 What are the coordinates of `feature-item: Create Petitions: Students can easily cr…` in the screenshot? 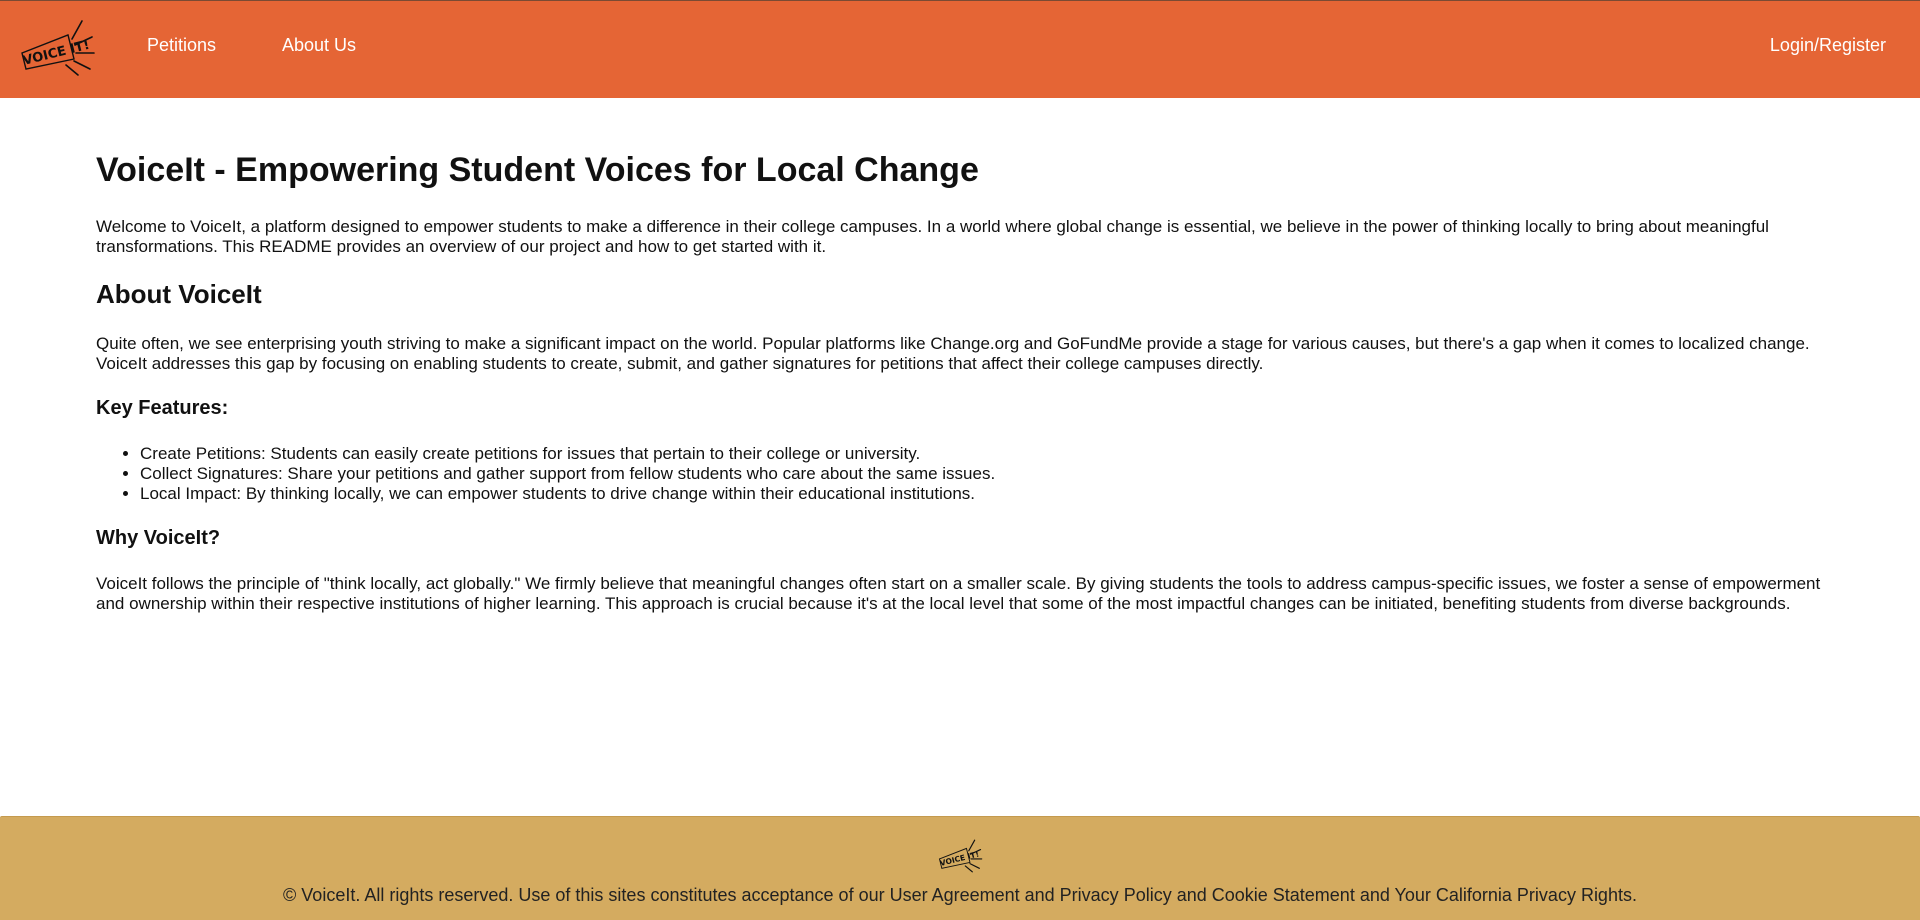 It's located at (982, 454).